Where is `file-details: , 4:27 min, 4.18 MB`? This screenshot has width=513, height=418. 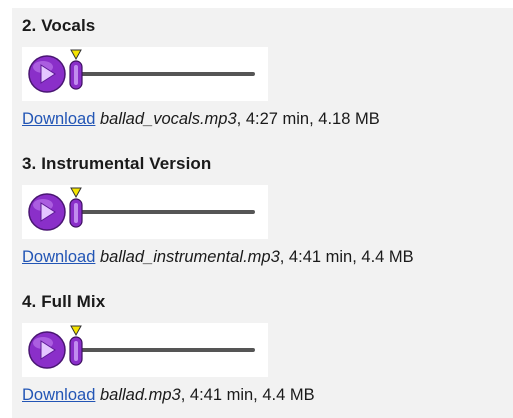
file-details: , 4:27 min, 4.18 MB is located at coordinates (308, 119).